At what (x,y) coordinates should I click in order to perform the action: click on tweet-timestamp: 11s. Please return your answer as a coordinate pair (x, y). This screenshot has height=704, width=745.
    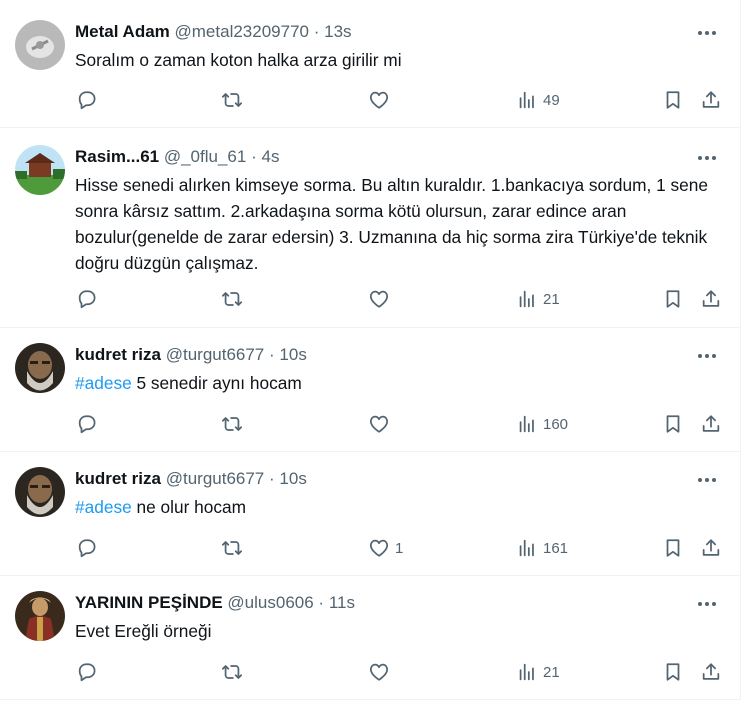
    Looking at the image, I should click on (342, 602).